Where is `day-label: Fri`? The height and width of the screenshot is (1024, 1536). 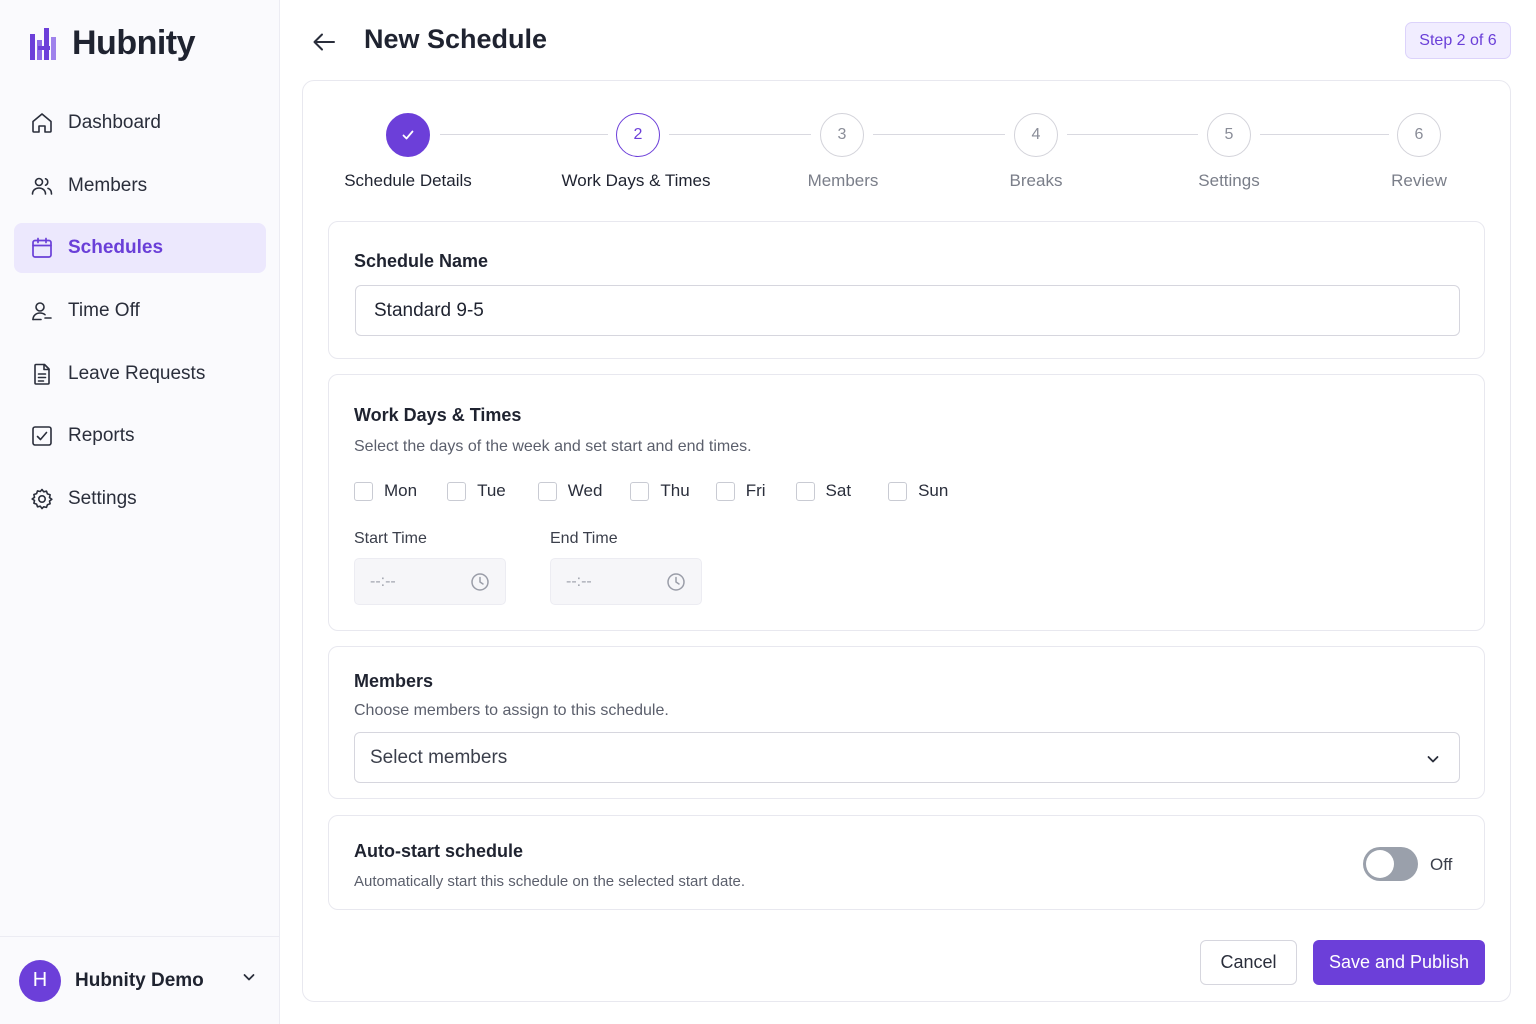 day-label: Fri is located at coordinates (755, 490).